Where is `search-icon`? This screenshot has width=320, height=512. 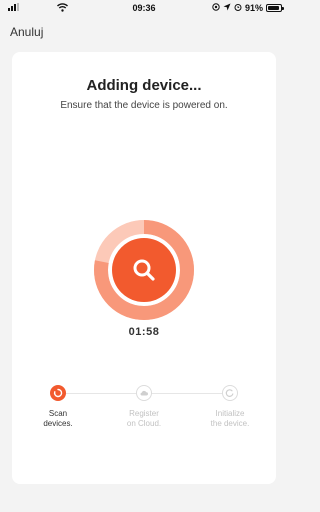 search-icon is located at coordinates (144, 270).